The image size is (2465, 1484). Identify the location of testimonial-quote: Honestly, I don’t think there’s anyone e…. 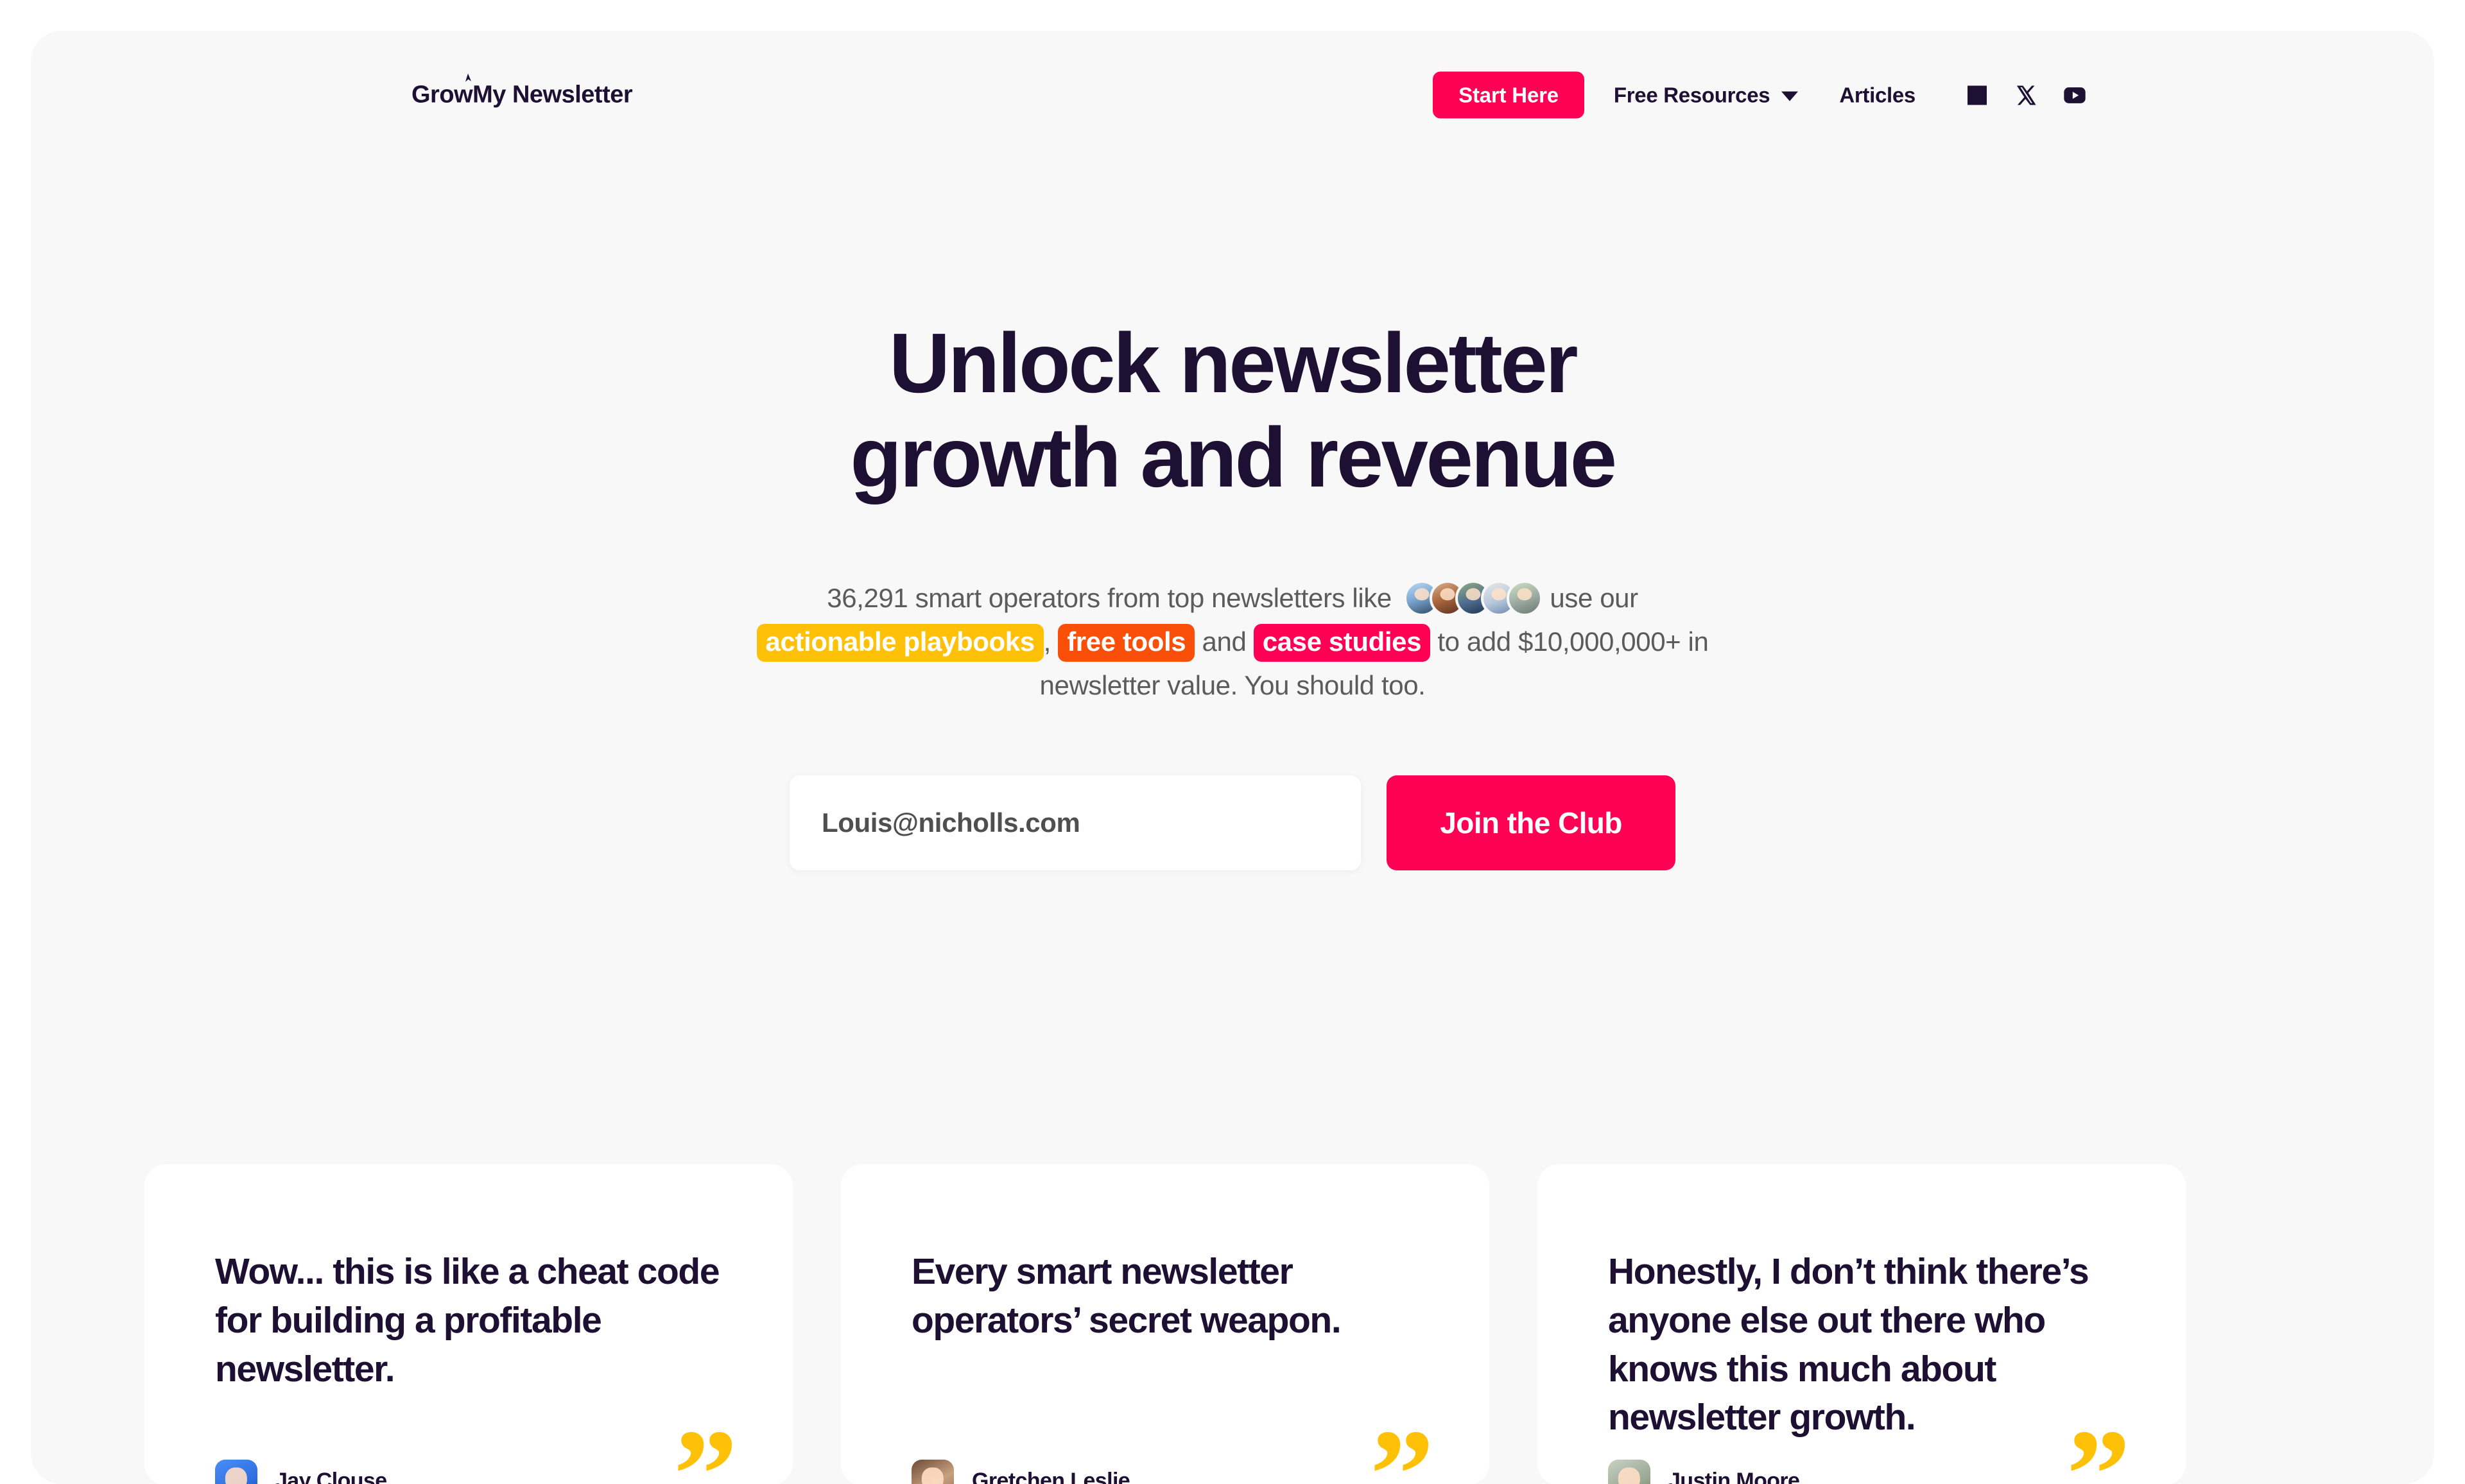
(1861, 1345).